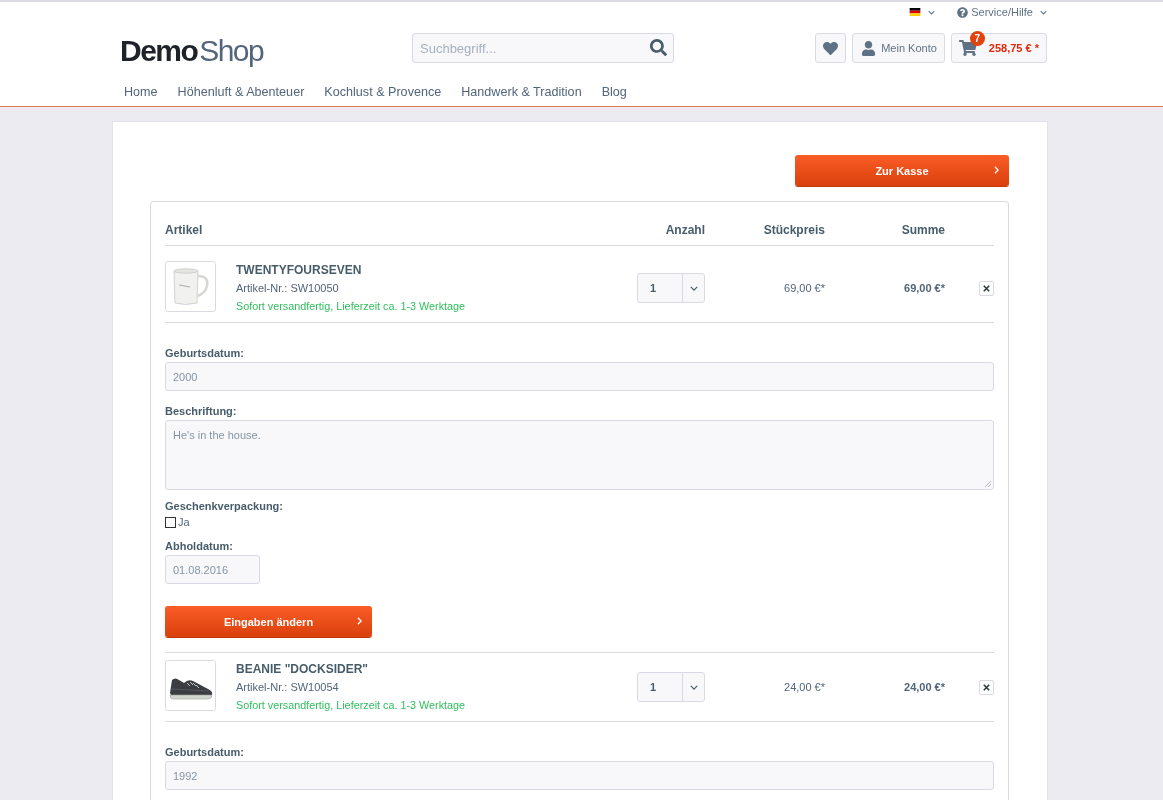 This screenshot has height=800, width=1163. I want to click on product-title: TWENTYFOURSEVEN, so click(351, 270).